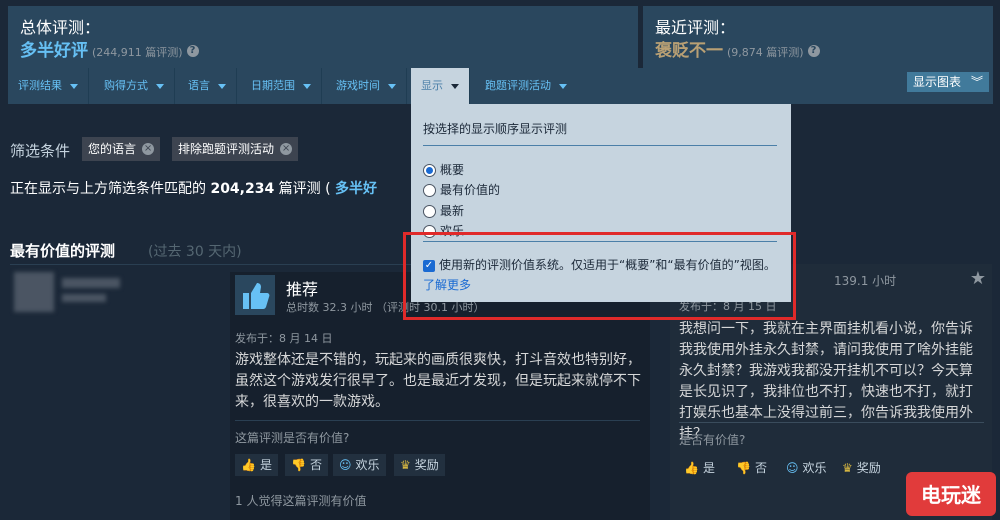 The image size is (1000, 520). Describe the element at coordinates (600, 145) in the screenshot. I see `dropdown-divider` at that location.